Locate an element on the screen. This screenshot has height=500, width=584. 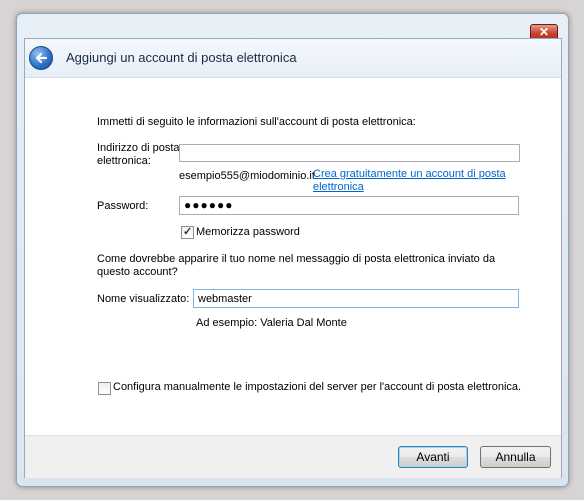
dialog-footer: Avanti Annulla is located at coordinates (293, 456).